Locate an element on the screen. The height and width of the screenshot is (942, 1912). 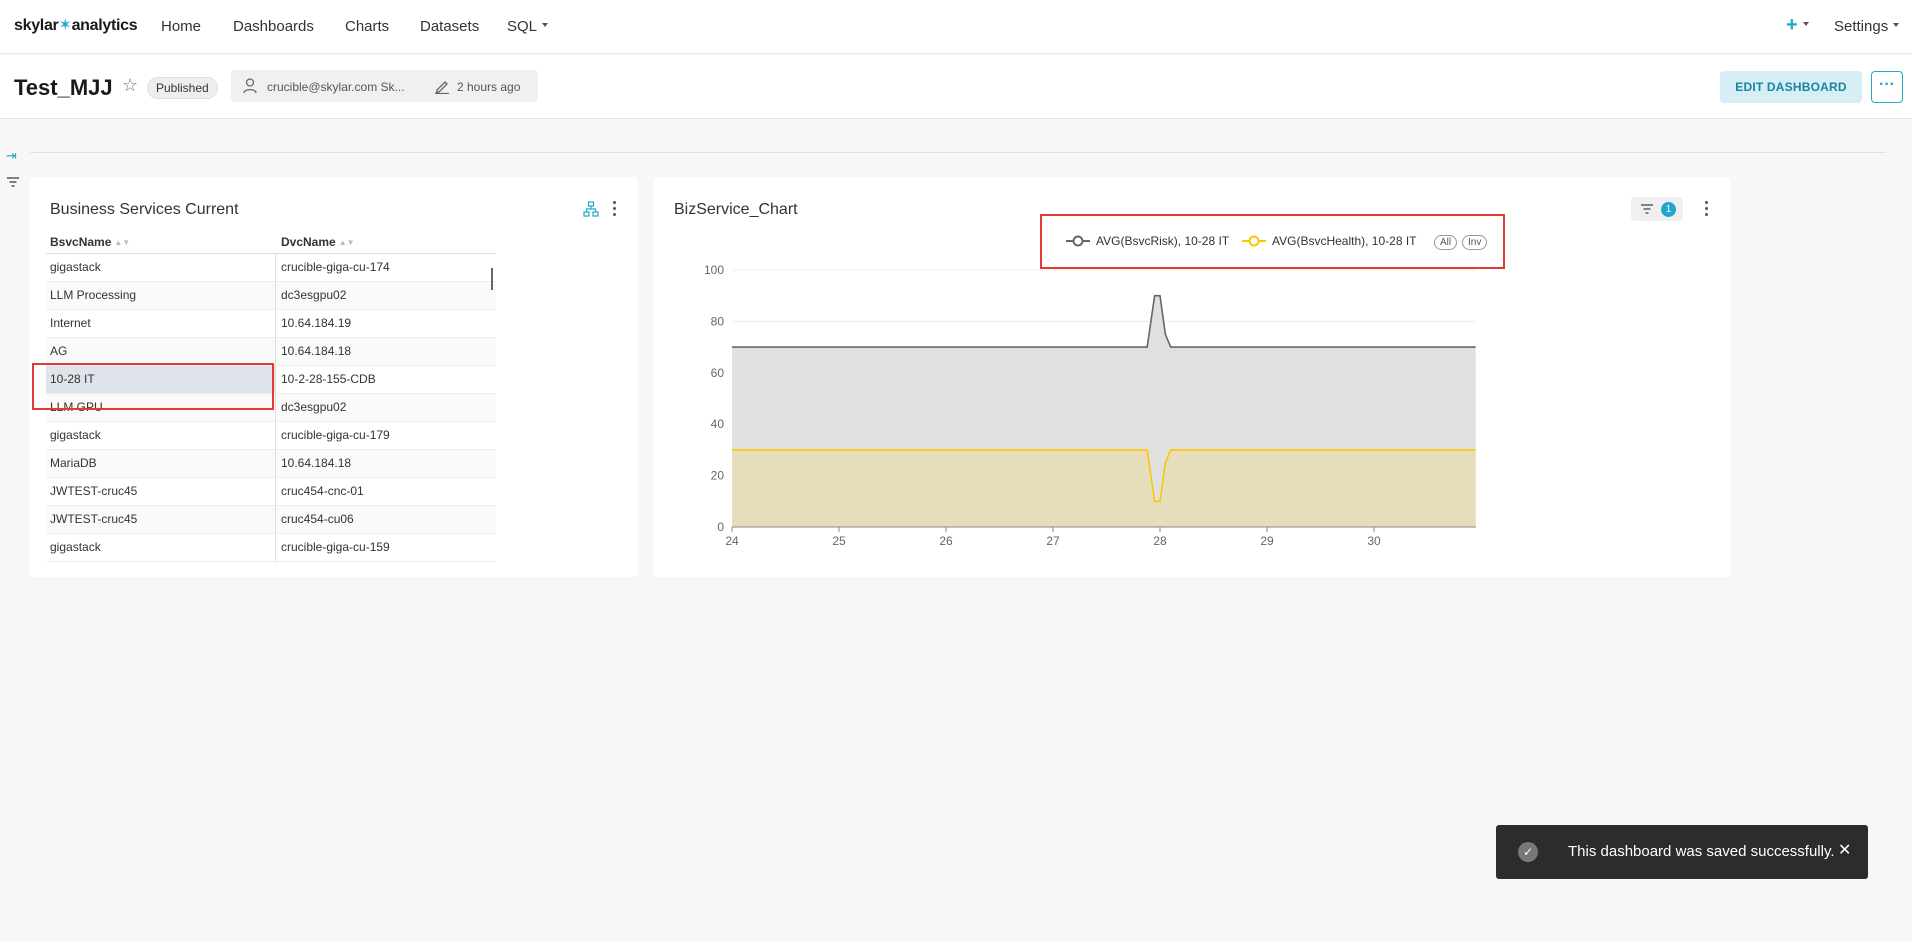
cell-dvcname: cruc454-cnc-01 is located at coordinates (386, 491).